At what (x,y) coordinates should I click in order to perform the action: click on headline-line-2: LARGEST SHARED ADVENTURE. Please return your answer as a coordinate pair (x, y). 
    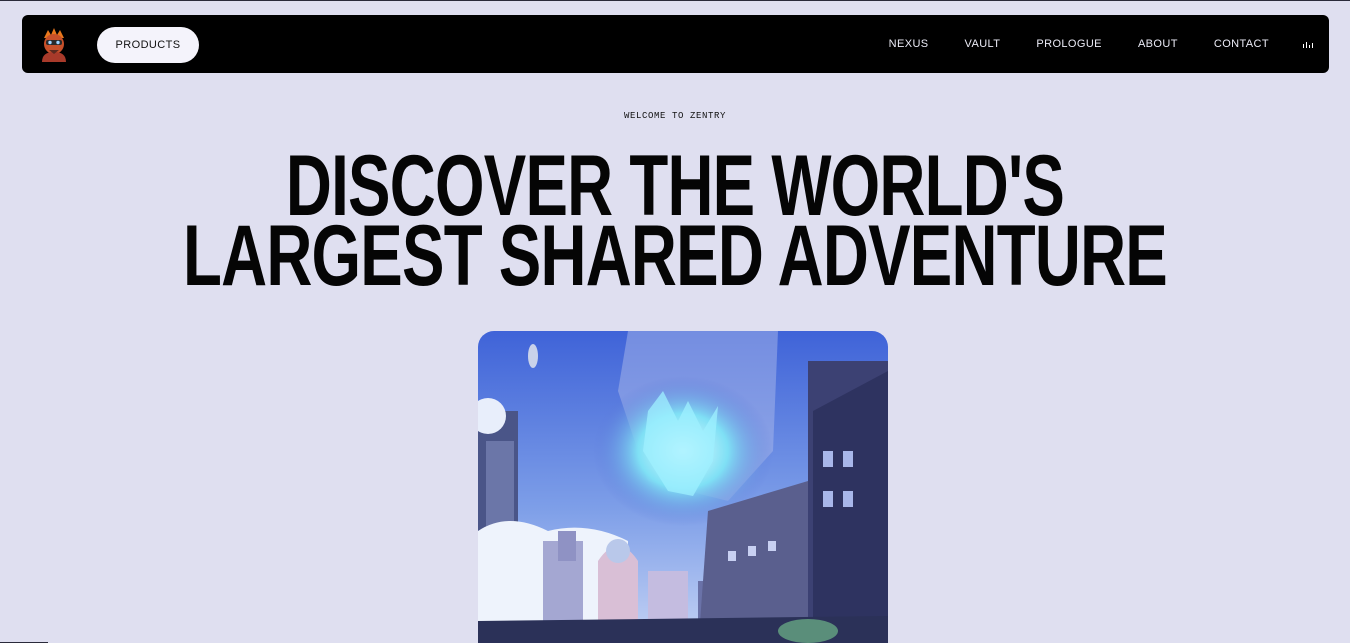
    Looking at the image, I should click on (675, 256).